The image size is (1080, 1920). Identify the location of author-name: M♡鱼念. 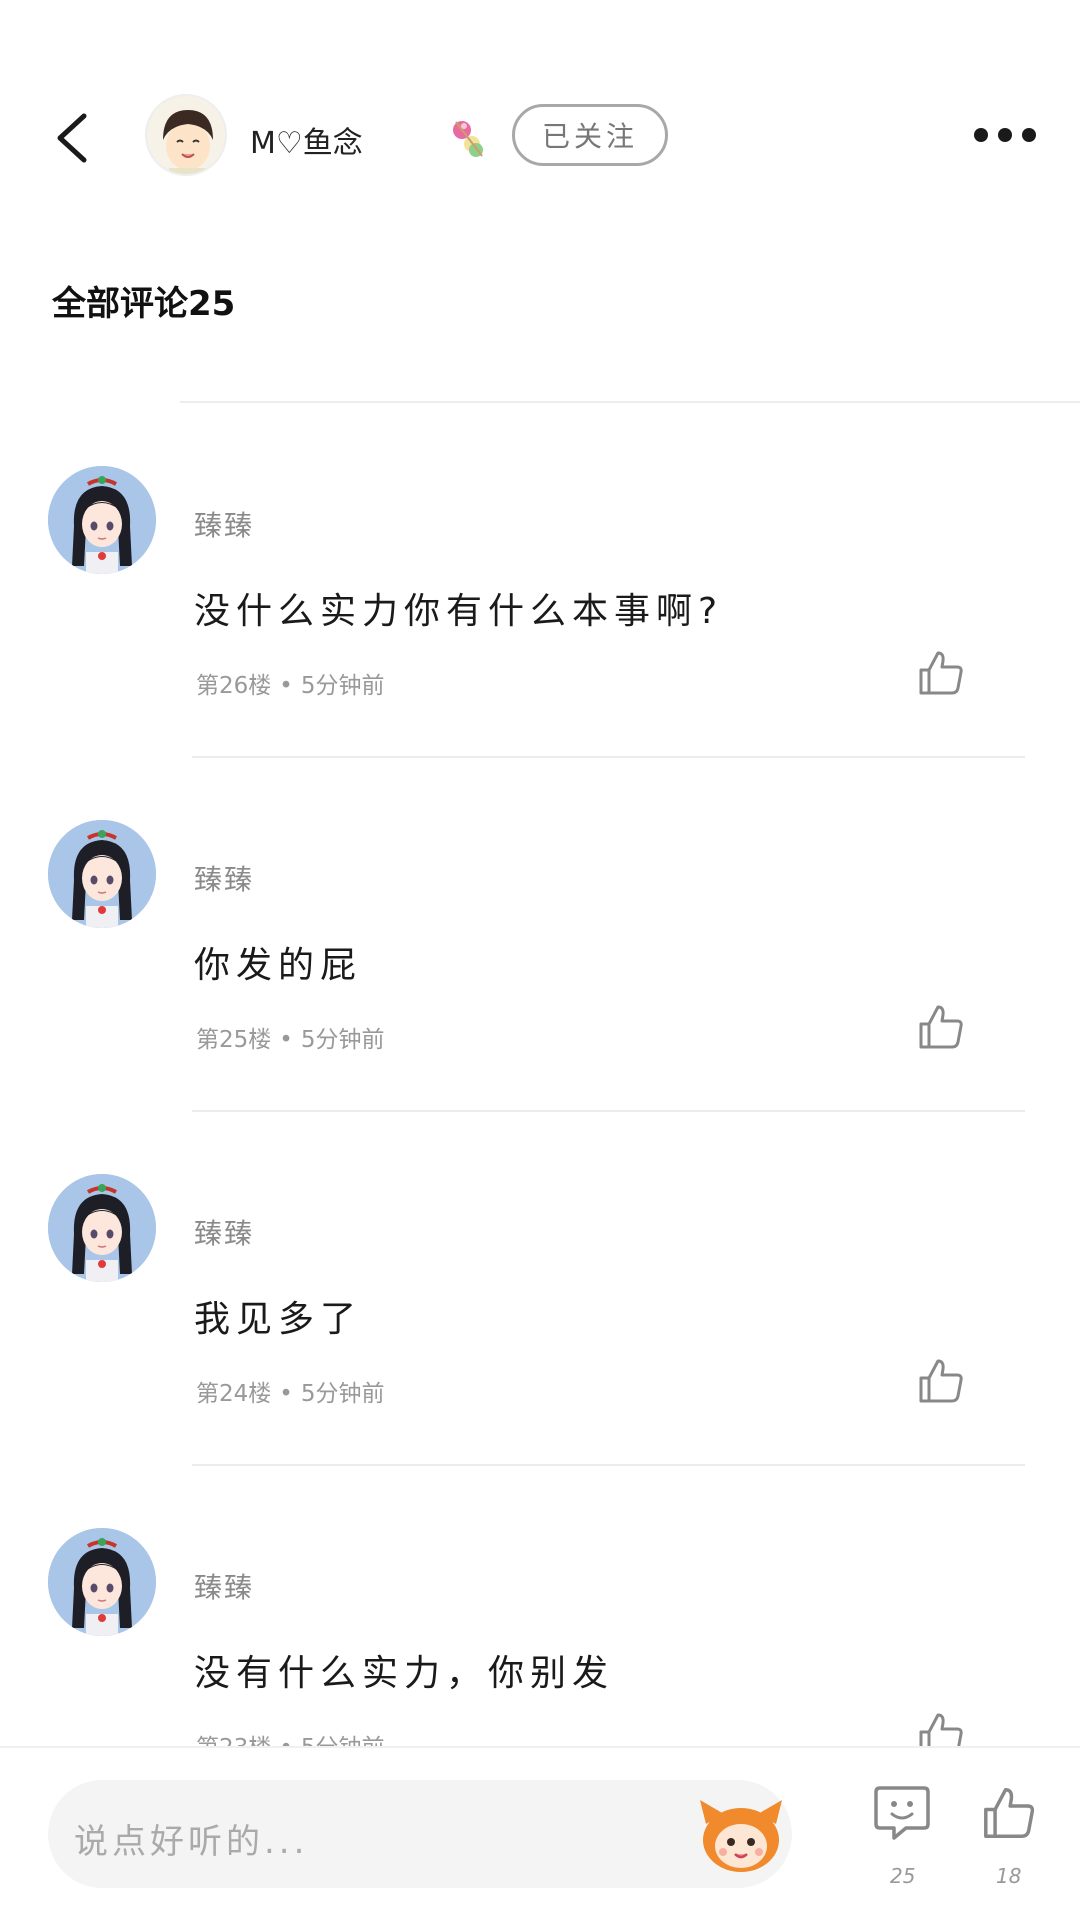
(306, 140).